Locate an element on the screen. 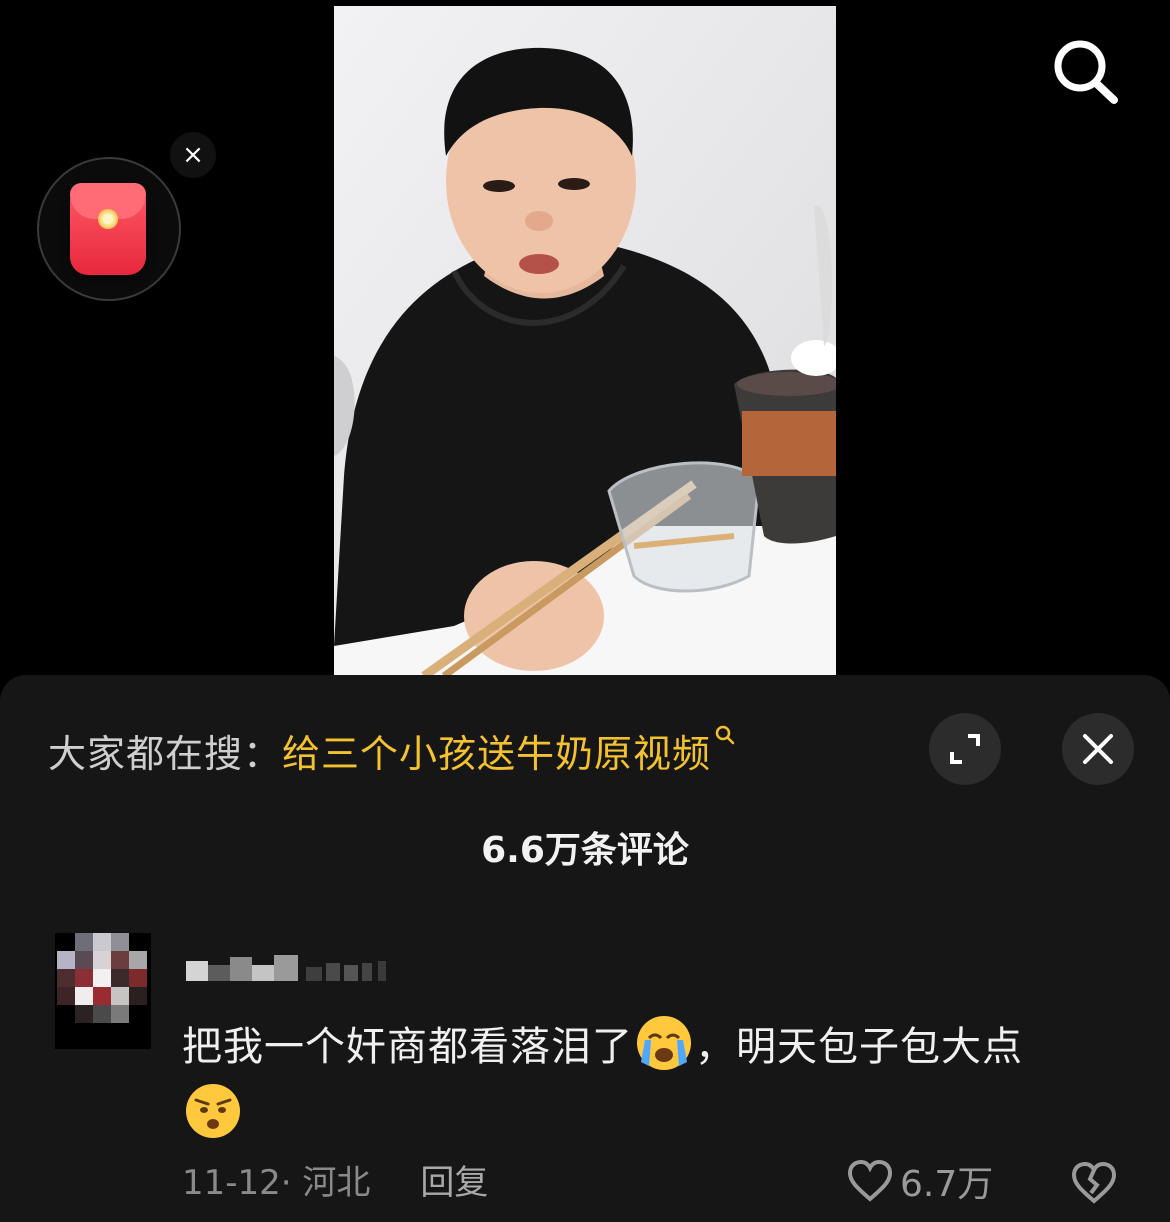 This screenshot has width=1170, height=1222. dislike-button is located at coordinates (1094, 1185).